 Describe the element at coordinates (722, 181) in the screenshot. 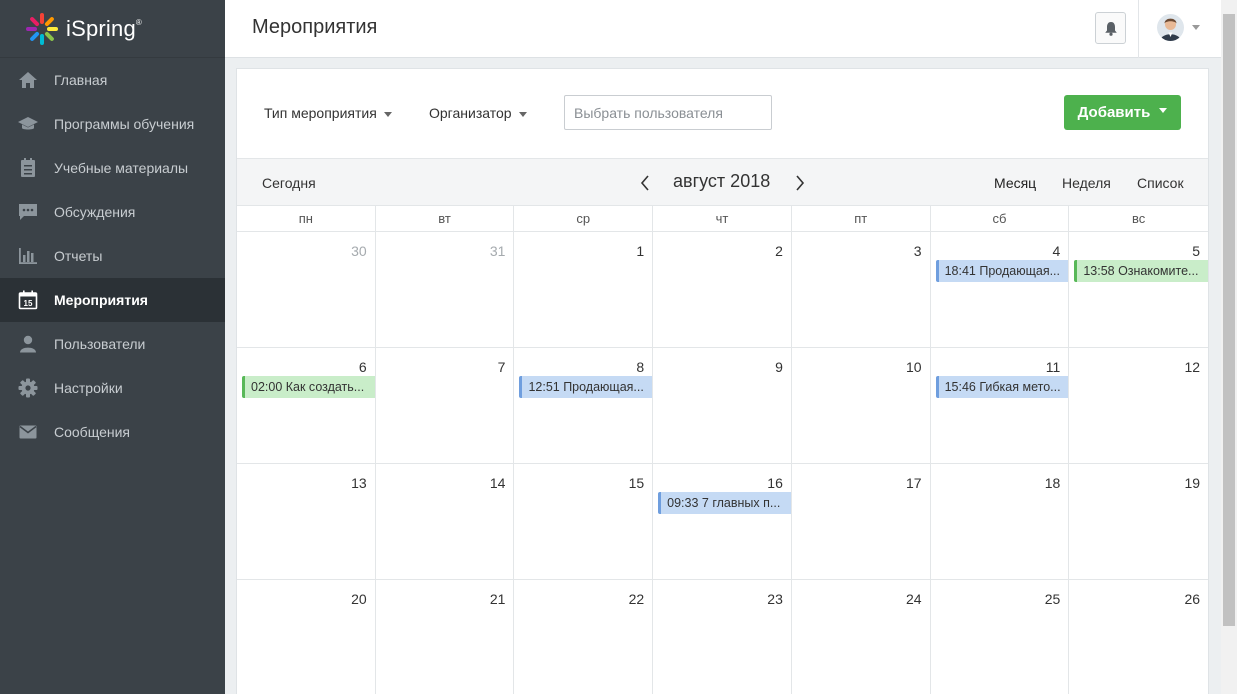

I see `month-title: август 2018` at that location.